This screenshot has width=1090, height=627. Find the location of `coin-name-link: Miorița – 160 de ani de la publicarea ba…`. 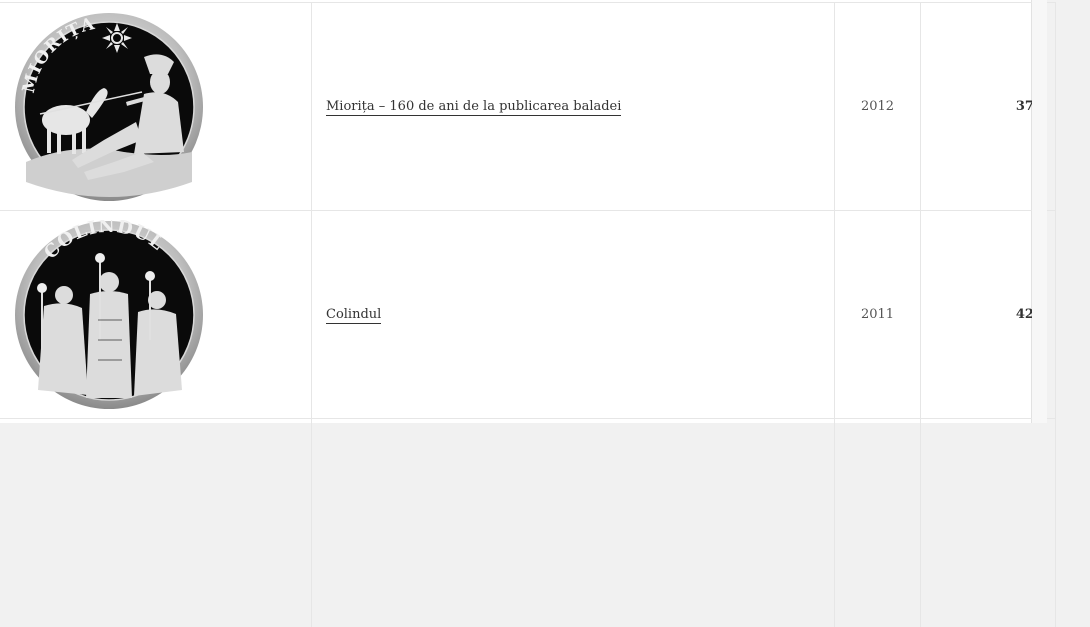

coin-name-link: Miorița – 160 de ani de la publicarea ba… is located at coordinates (474, 107).